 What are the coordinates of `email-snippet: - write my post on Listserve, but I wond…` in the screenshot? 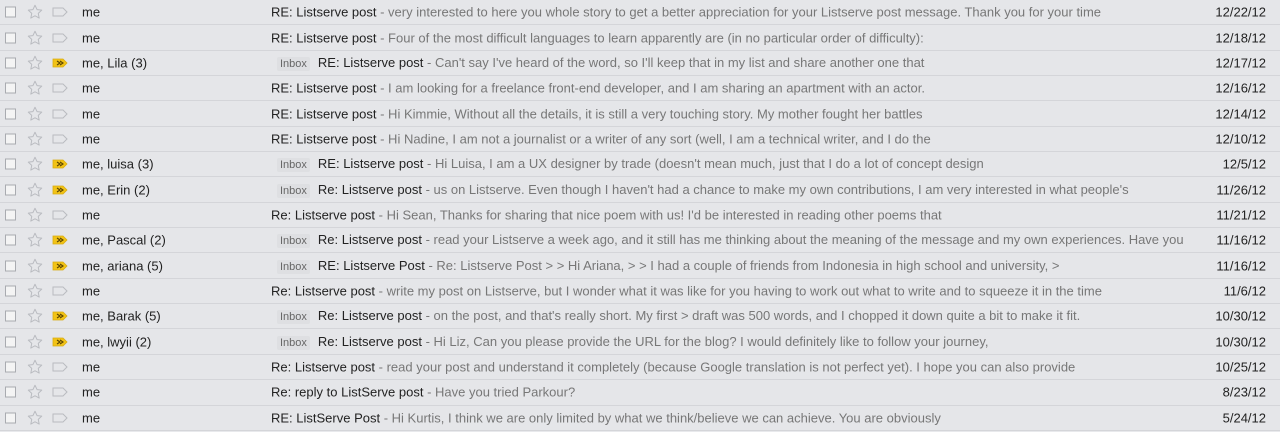 It's located at (738, 291).